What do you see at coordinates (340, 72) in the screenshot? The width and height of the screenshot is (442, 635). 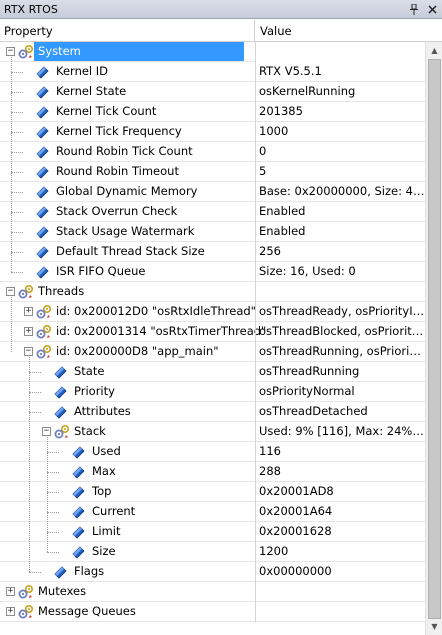 I see `value-cell: RTX V5.5.1` at bounding box center [340, 72].